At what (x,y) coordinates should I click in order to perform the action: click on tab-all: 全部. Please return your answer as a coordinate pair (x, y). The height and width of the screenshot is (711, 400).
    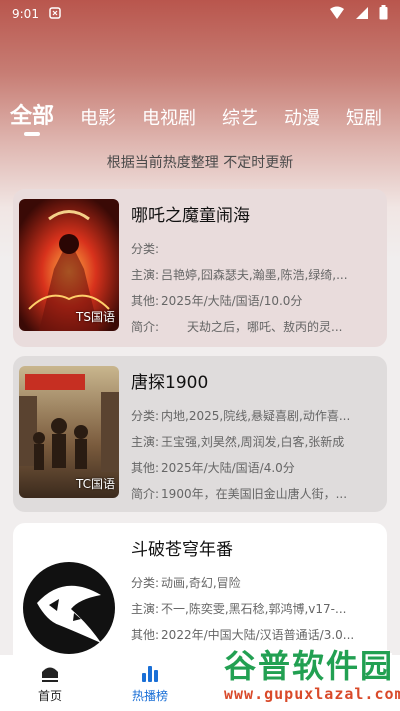
    Looking at the image, I should click on (32, 117).